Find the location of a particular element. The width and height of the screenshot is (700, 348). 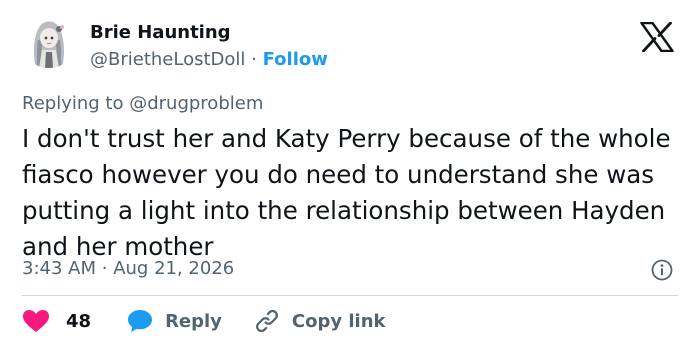

tweet-time: 3:43 AM is located at coordinates (59, 268).